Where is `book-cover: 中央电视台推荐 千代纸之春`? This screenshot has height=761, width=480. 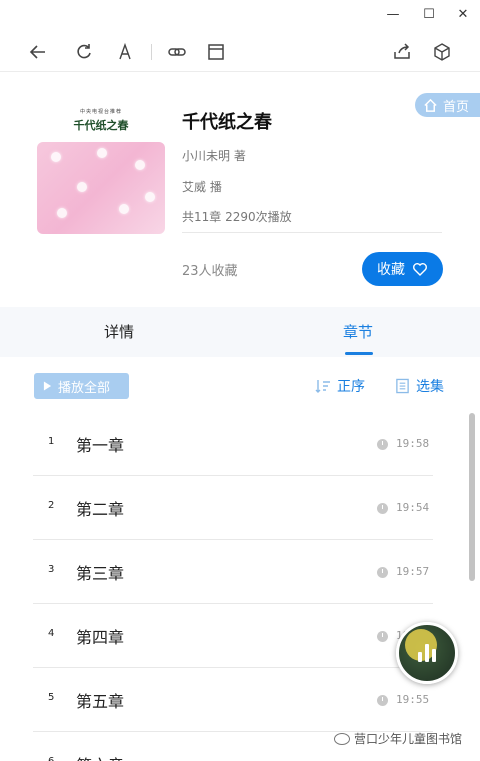
book-cover: 中央电视台推荐 千代纸之春 is located at coordinates (101, 166).